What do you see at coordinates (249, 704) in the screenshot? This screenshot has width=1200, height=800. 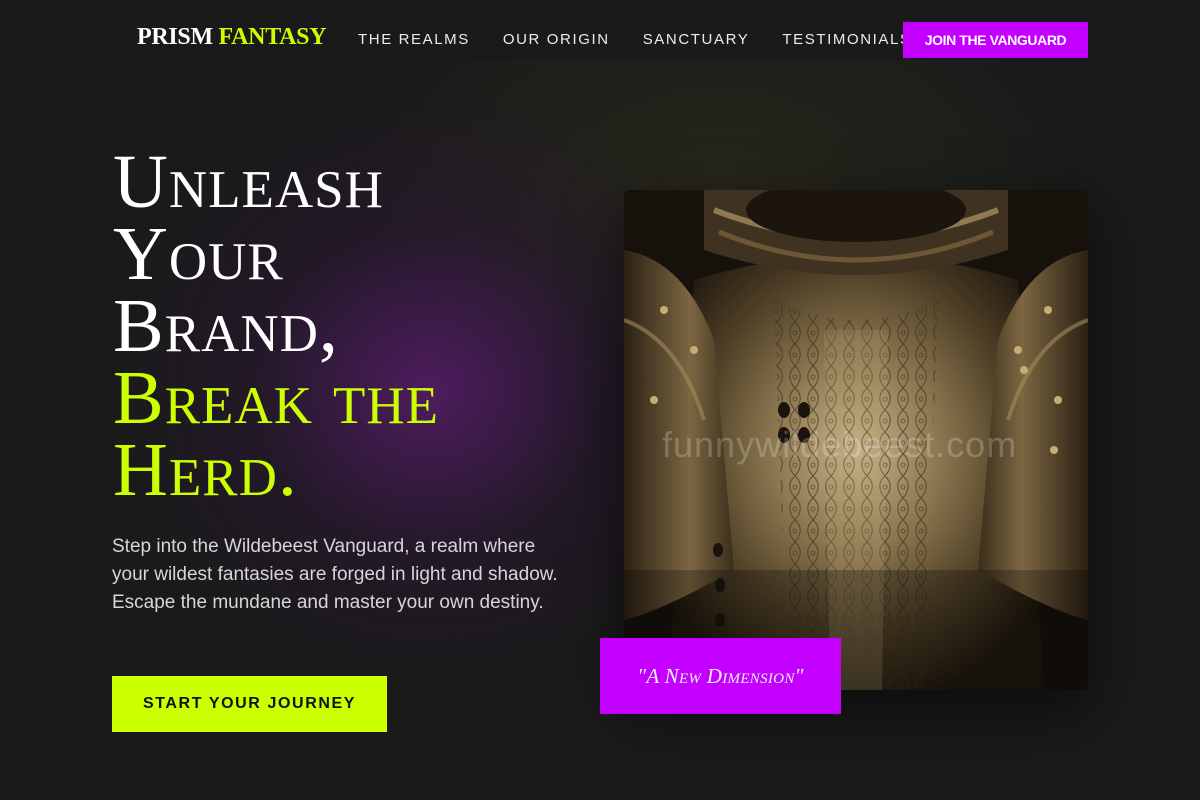 I see `start-journey-button: START YOUR JOURNEY` at bounding box center [249, 704].